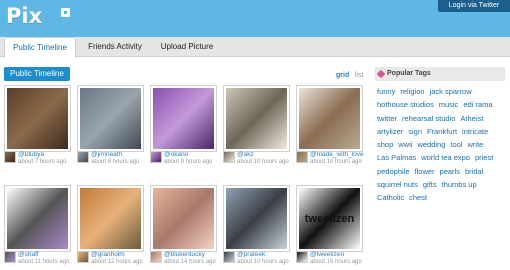 The image size is (510, 270). I want to click on logo-badge-icon, so click(65, 12).